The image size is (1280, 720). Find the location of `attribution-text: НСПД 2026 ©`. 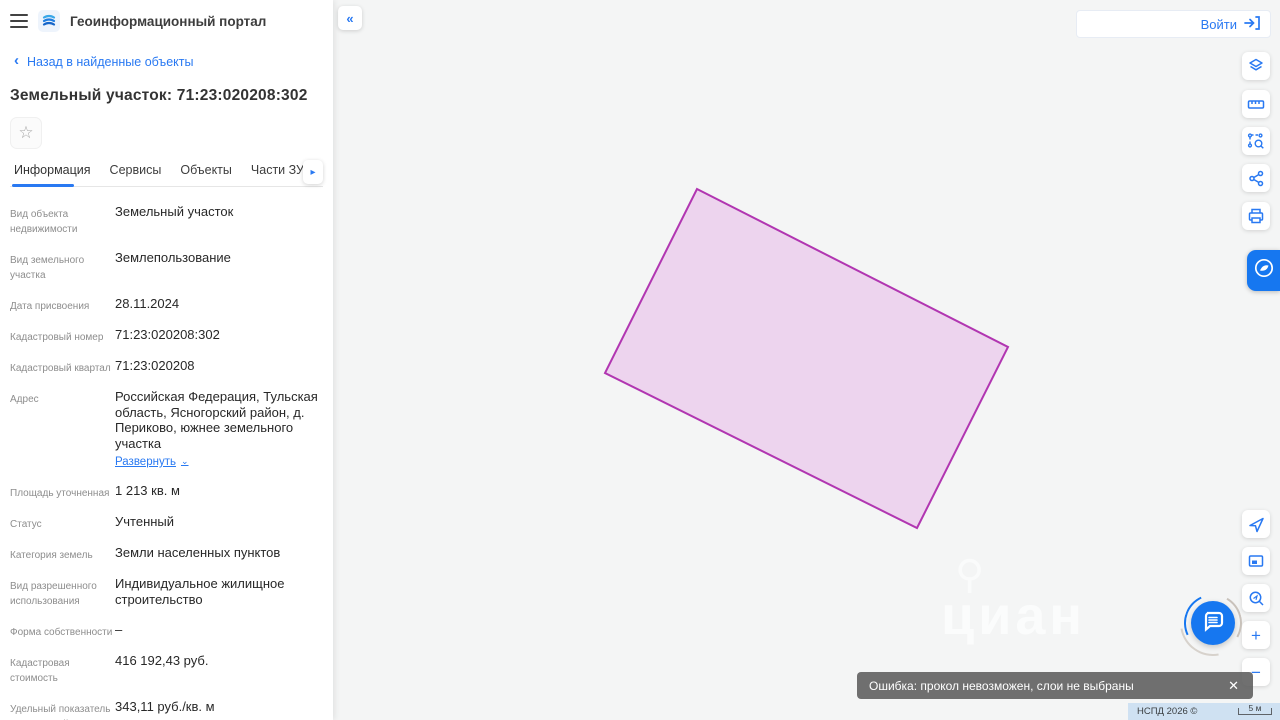

attribution-text: НСПД 2026 © is located at coordinates (1167, 711).